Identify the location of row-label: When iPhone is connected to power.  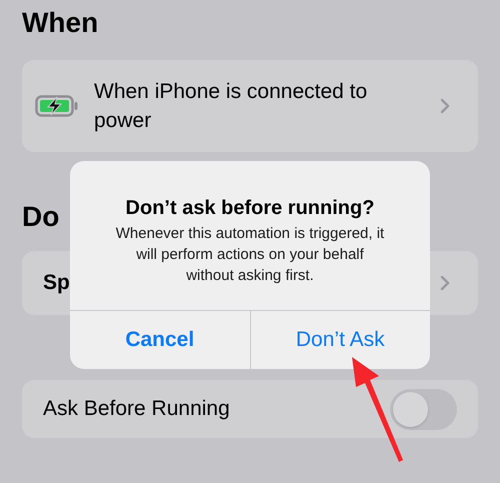
(231, 106).